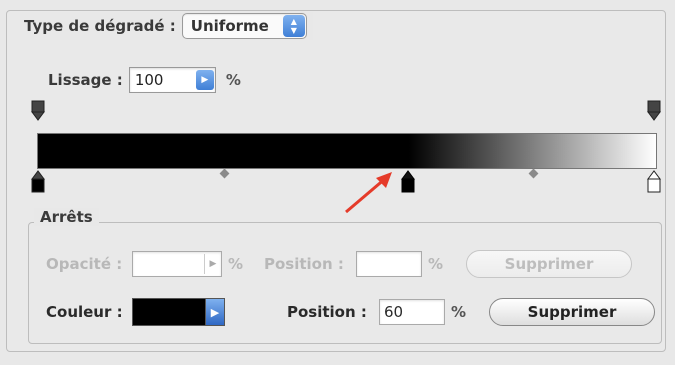 This screenshot has height=365, width=675. Describe the element at coordinates (236, 264) in the screenshot. I see `opacity-unit: %` at that location.